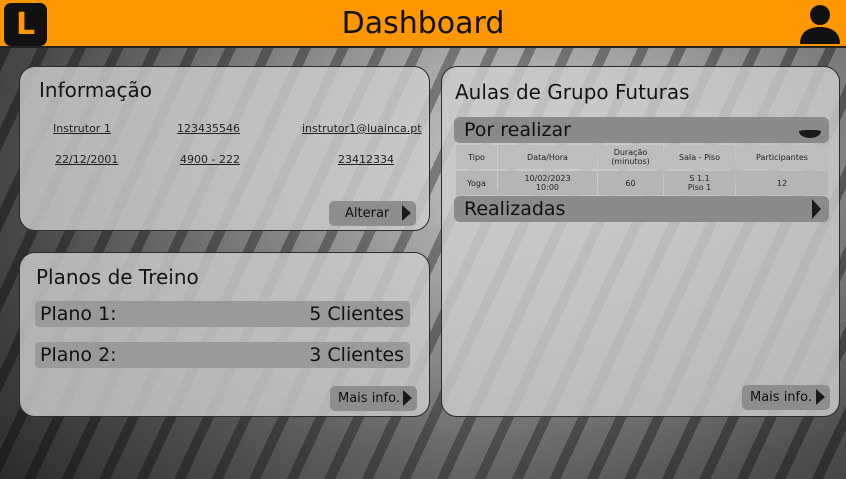  Describe the element at coordinates (782, 157) in the screenshot. I see `column-header: Participantes` at that location.